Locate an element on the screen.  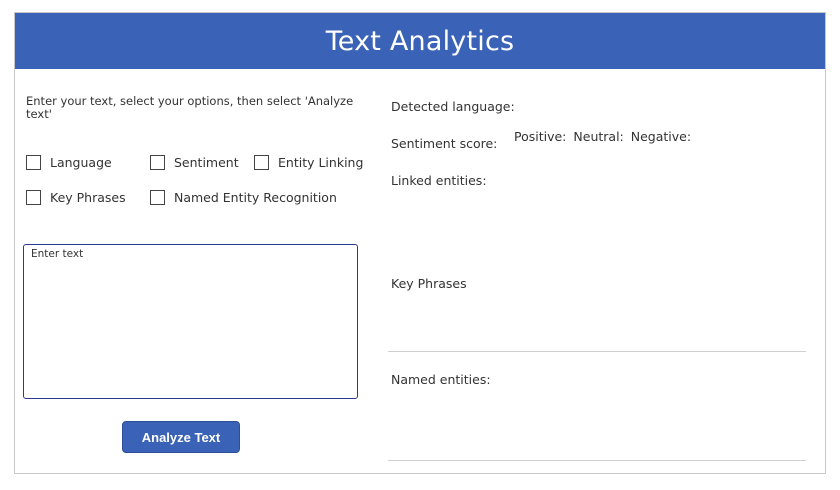
option-entity-linking: Entity Linking is located at coordinates (308, 162).